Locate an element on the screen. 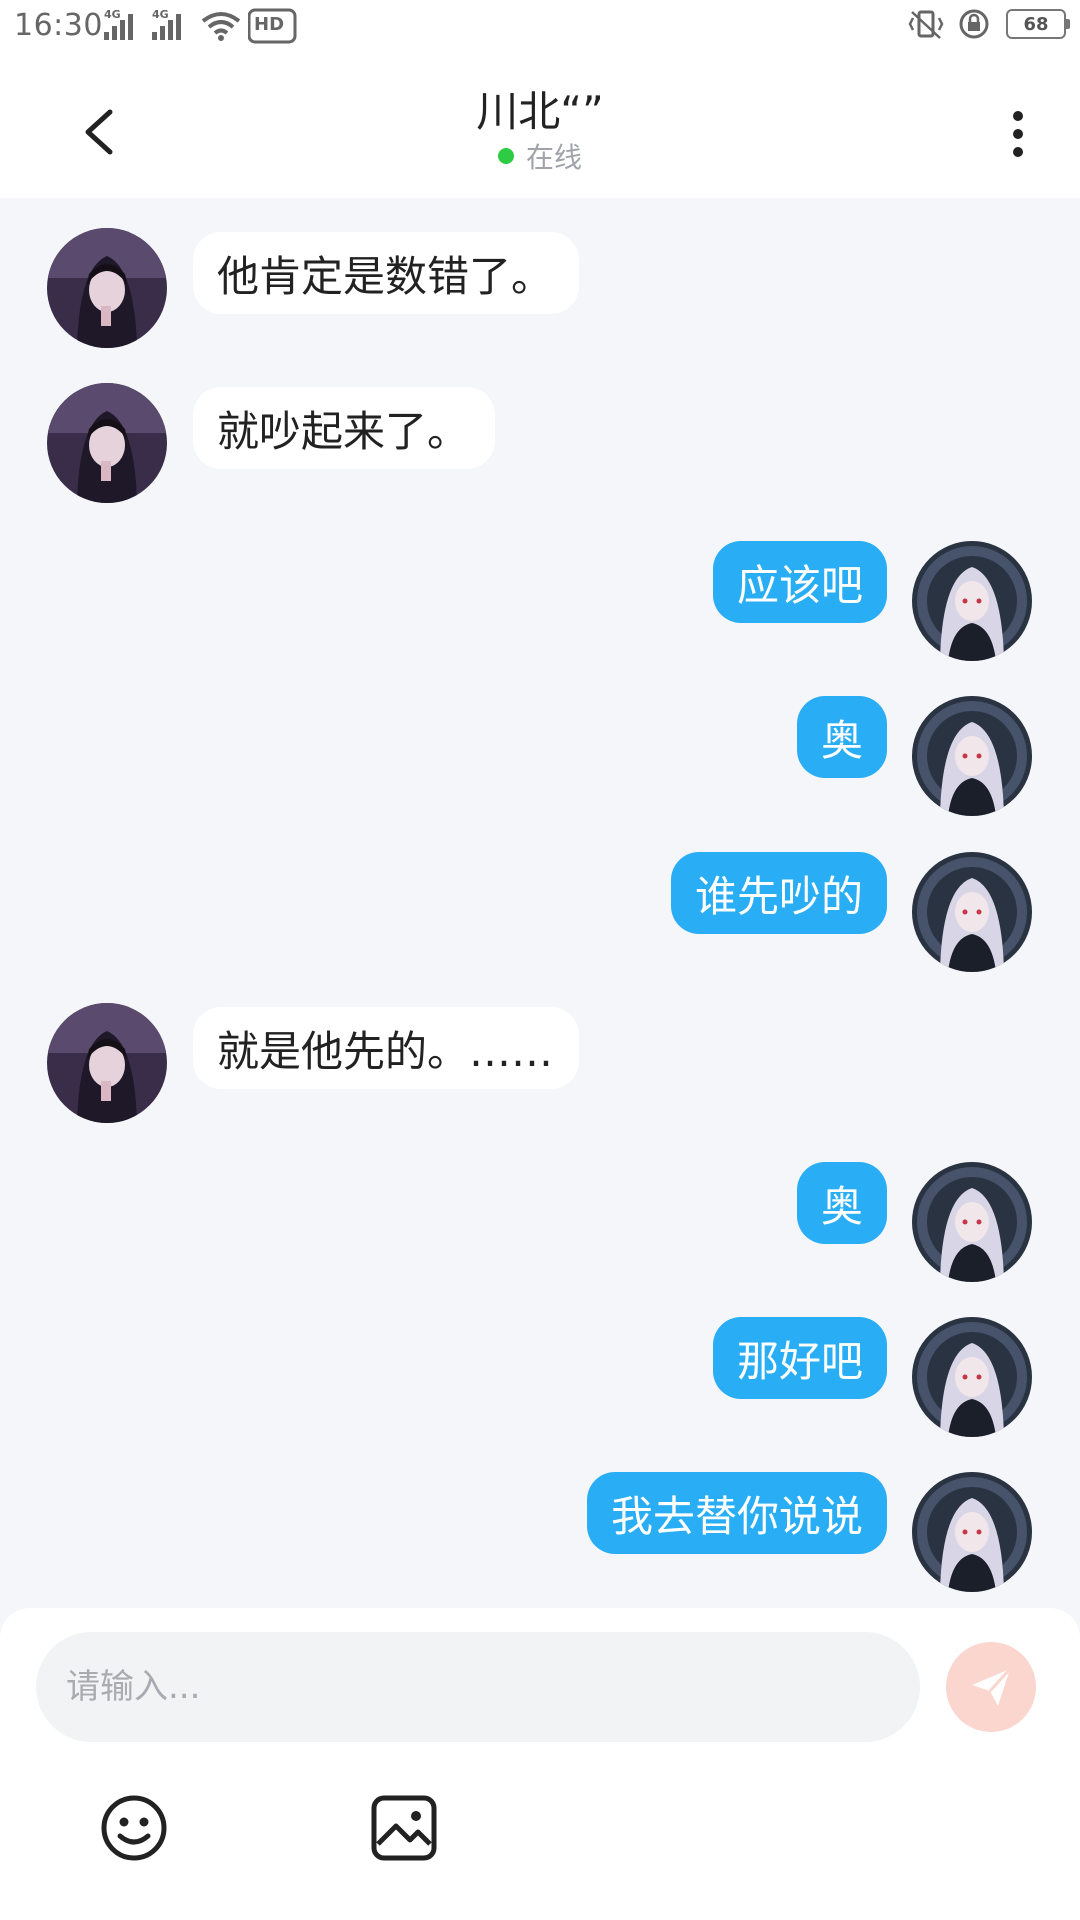  hd-icon: HD is located at coordinates (272, 28).